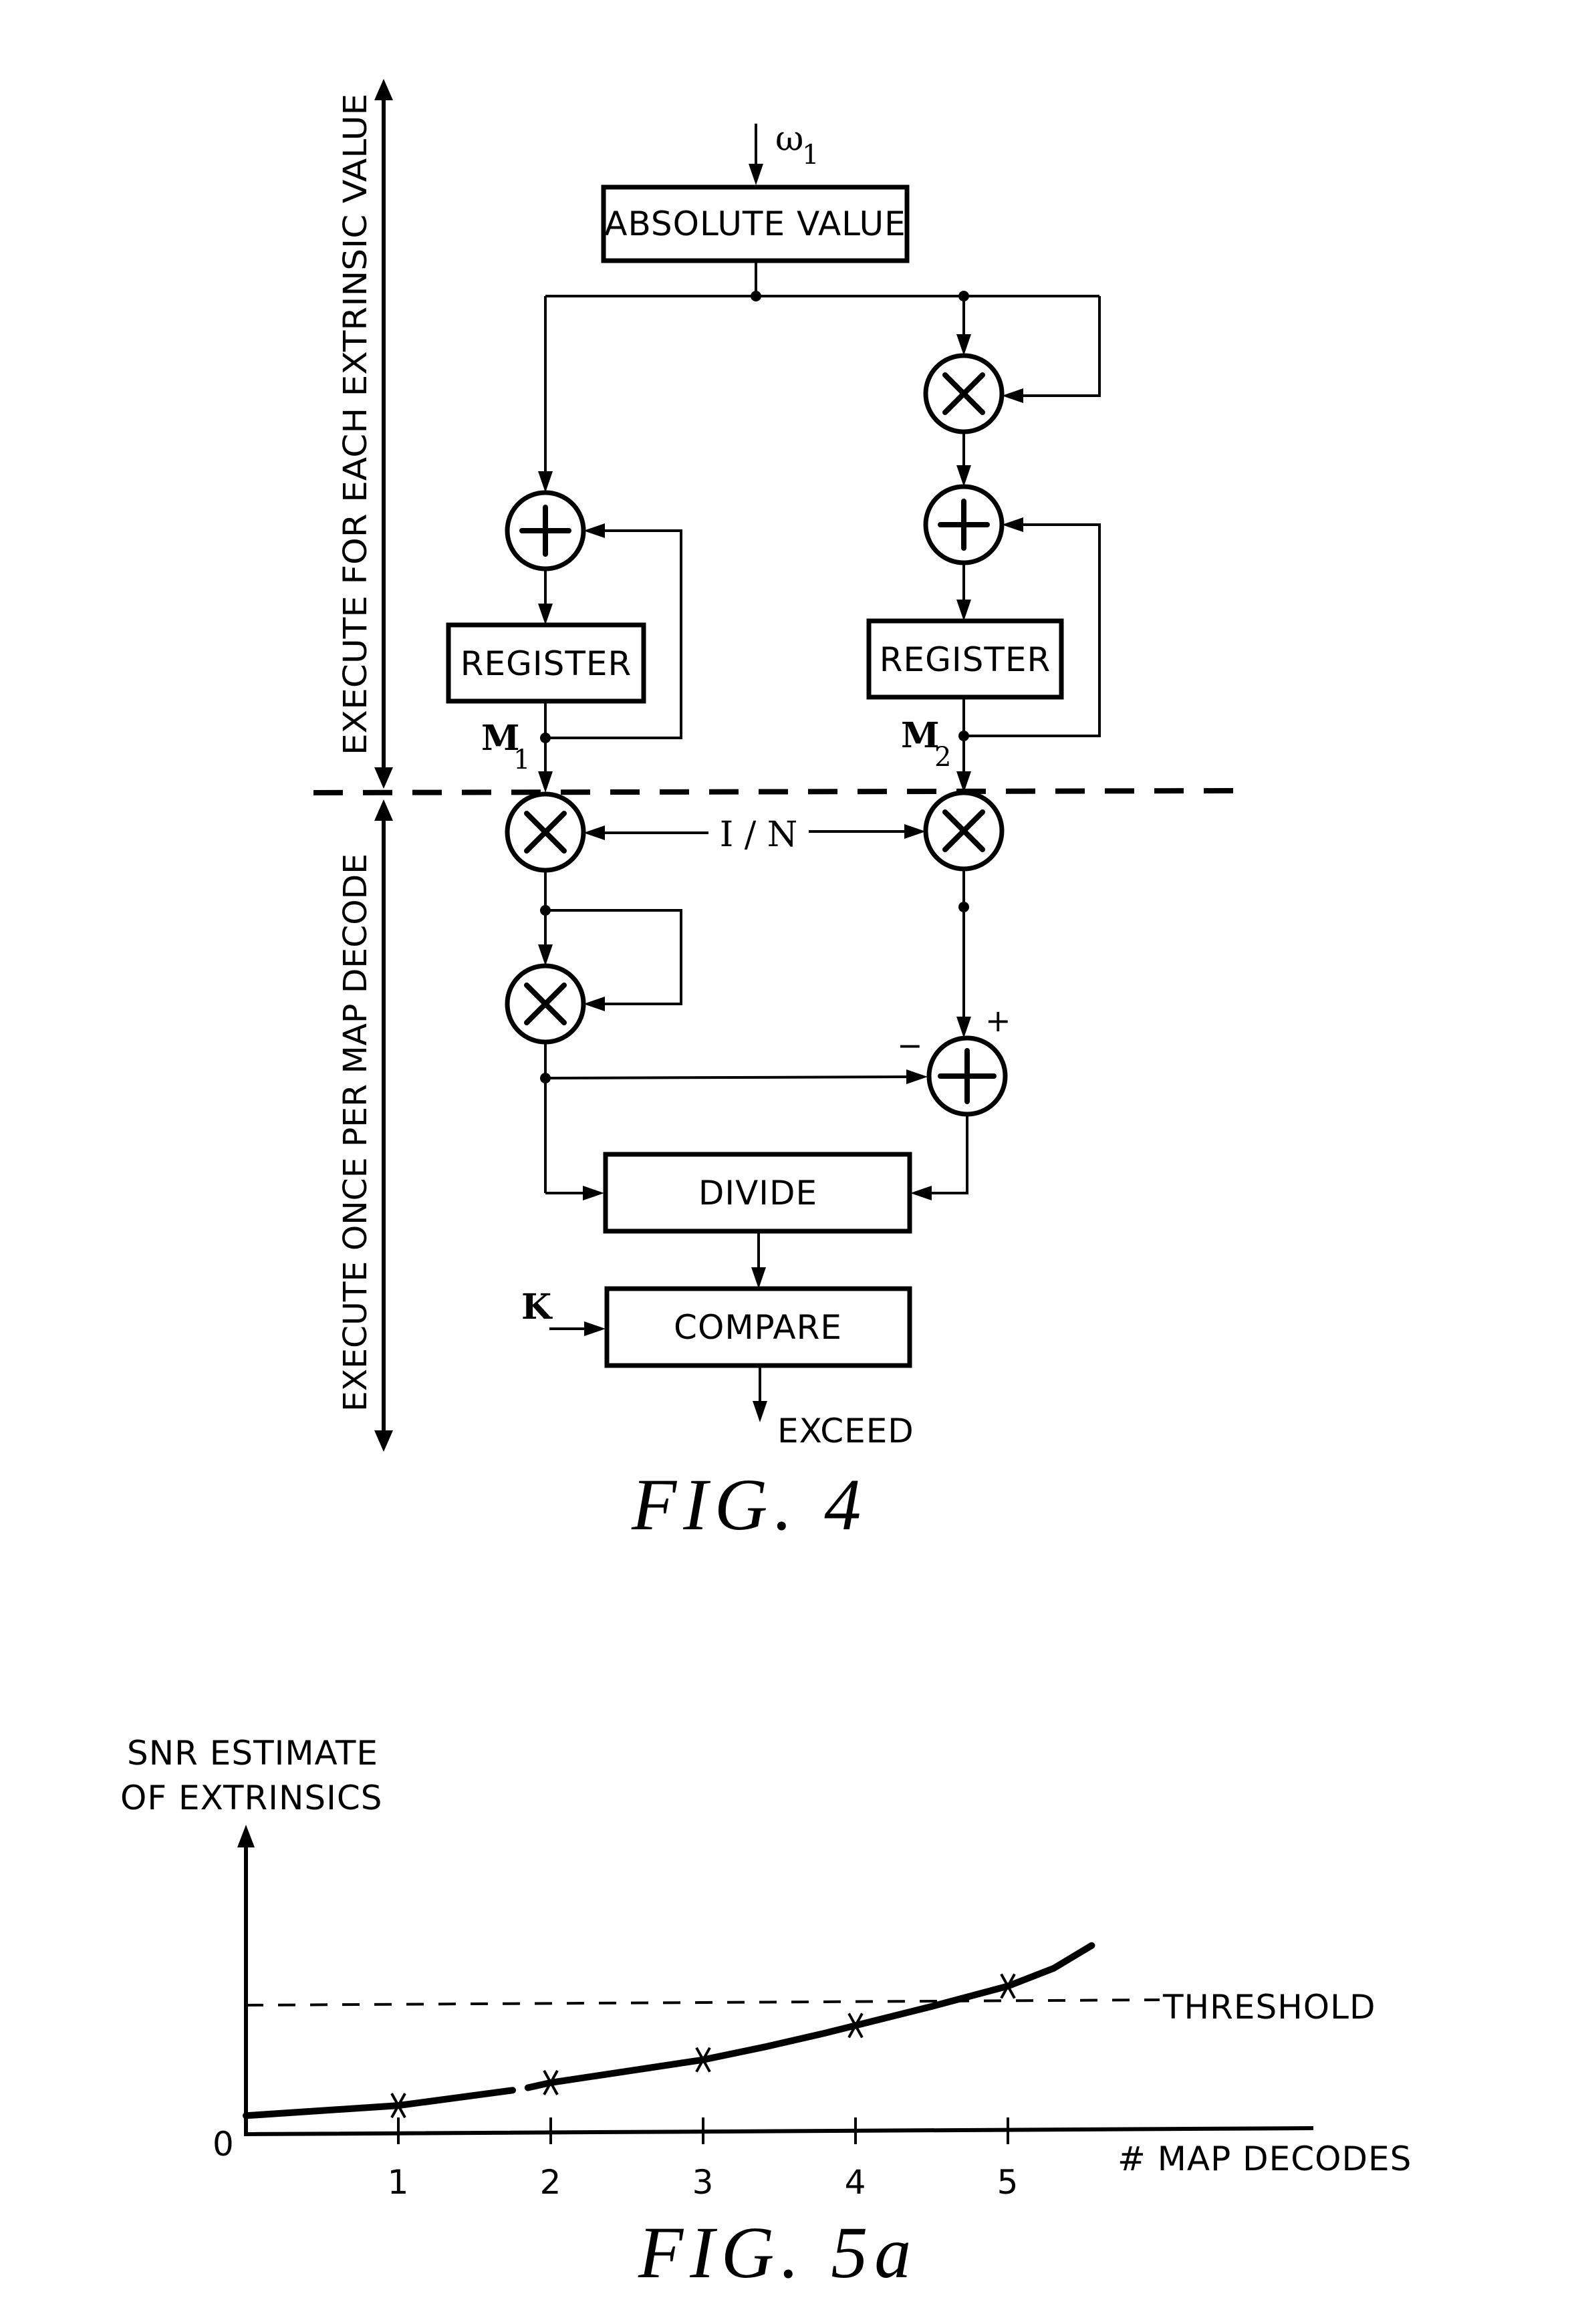 This screenshot has height=2324, width=1570. What do you see at coordinates (1269, 2007) in the screenshot?
I see `threshold-label: THRESHOLD` at bounding box center [1269, 2007].